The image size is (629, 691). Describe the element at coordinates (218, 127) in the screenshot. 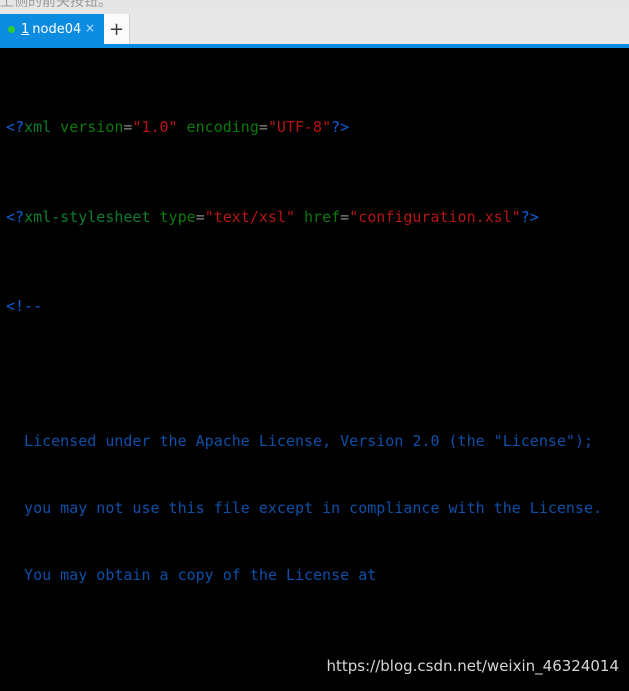

I see `attr-encoding-name: encoding` at that location.